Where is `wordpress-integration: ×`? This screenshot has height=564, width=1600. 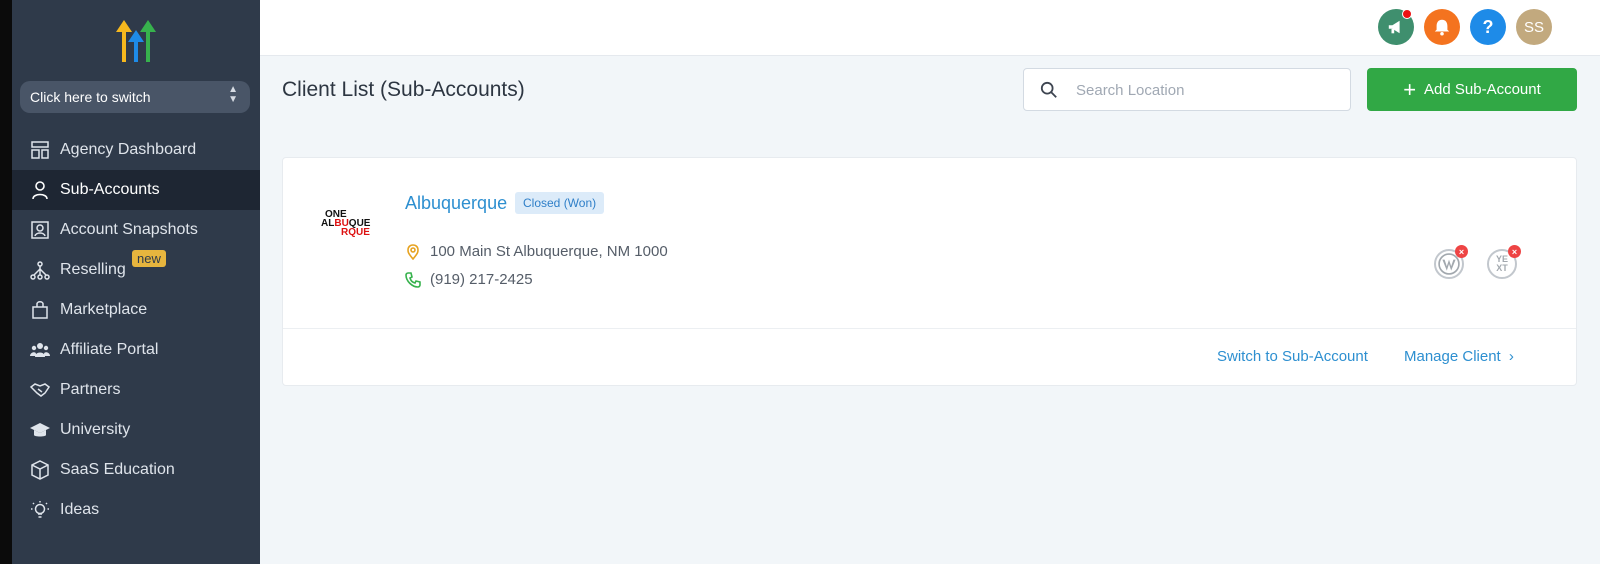
wordpress-integration: × is located at coordinates (1451, 262).